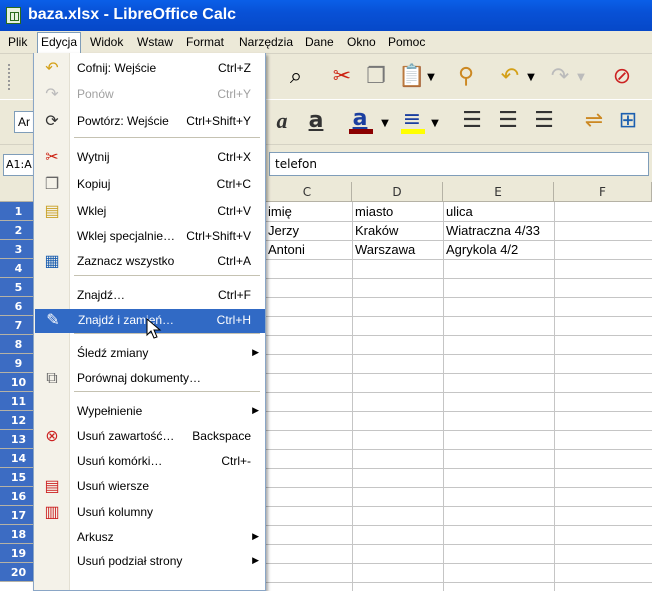 This screenshot has width=652, height=591. I want to click on menu-item-label: Zaznacz wszystko, so click(126, 261).